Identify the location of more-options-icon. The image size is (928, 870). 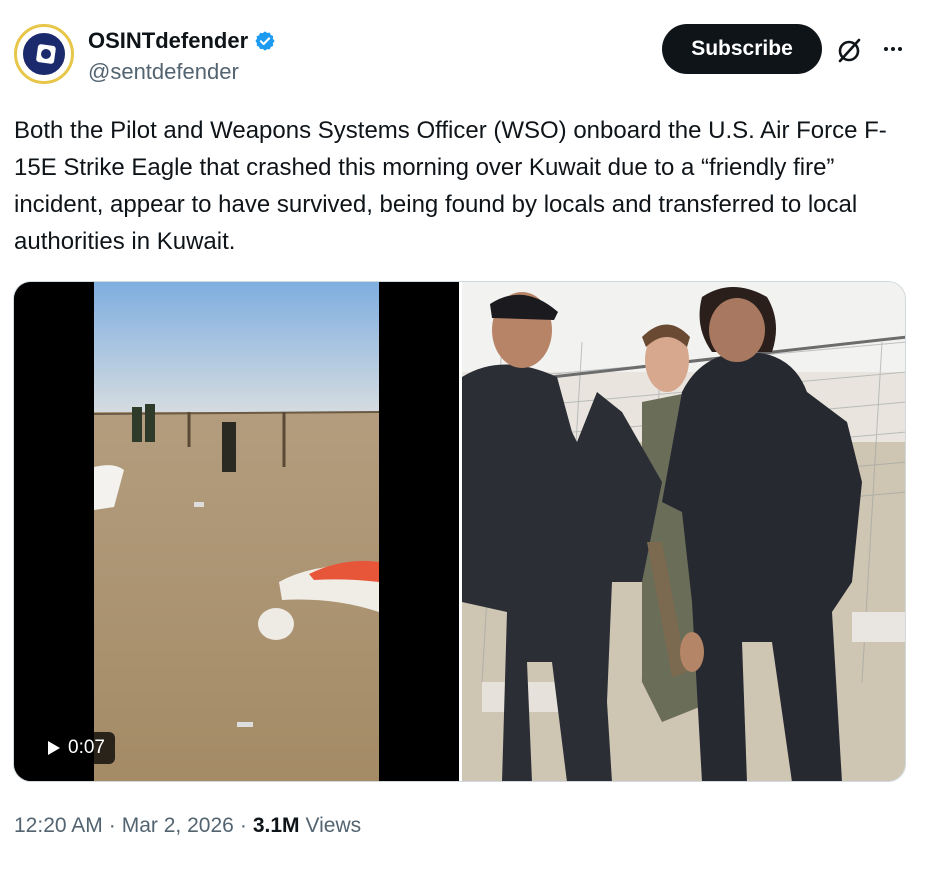
(893, 49).